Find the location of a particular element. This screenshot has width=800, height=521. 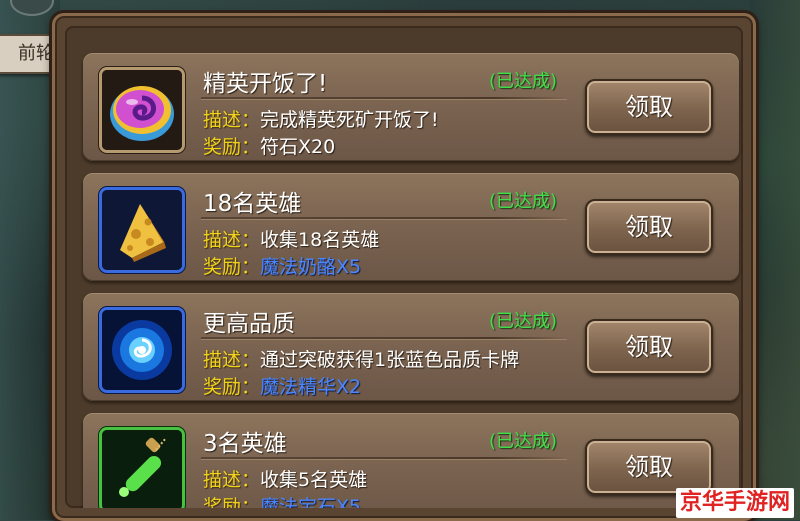

achievement-title: 更高品质 is located at coordinates (249, 324).